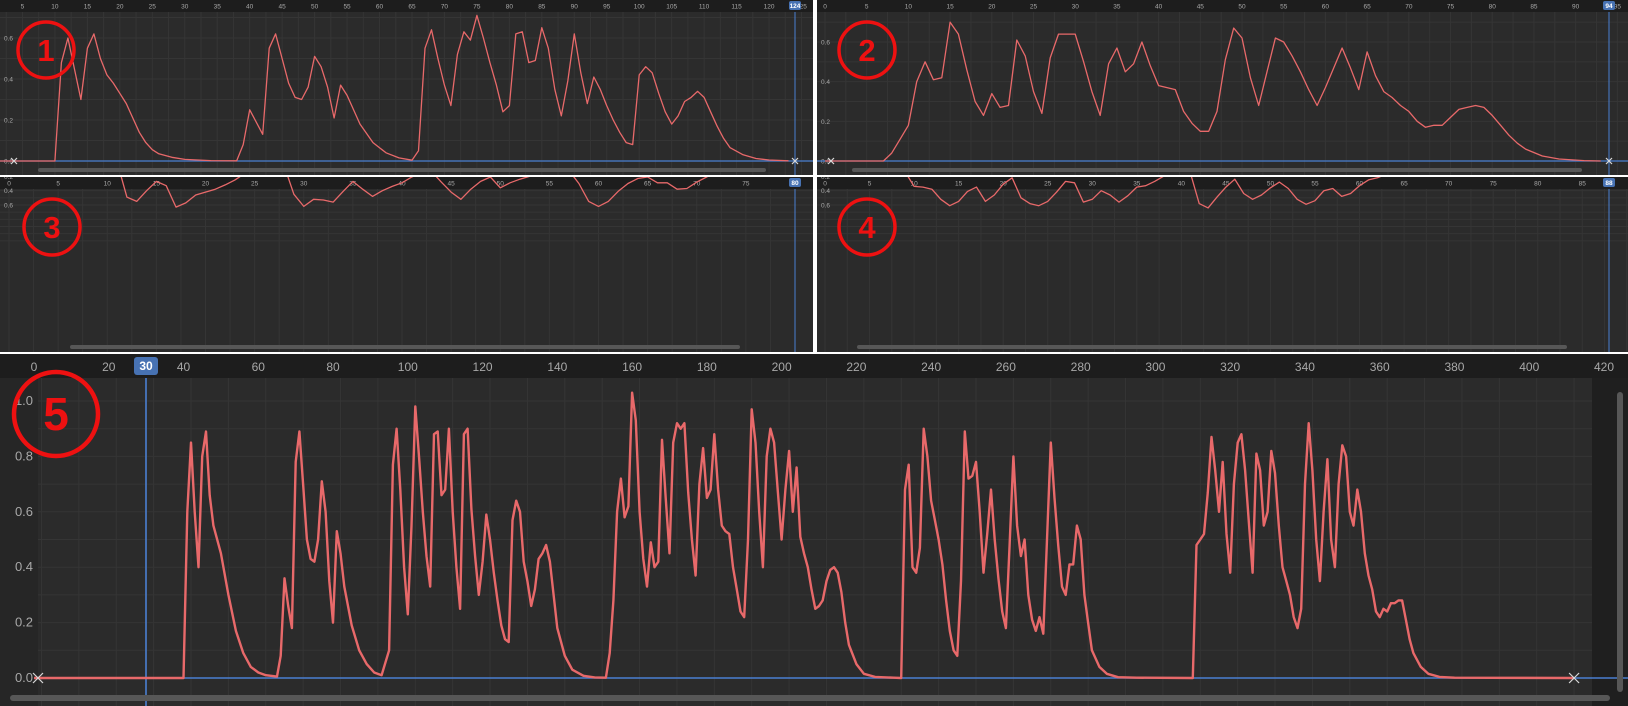 The width and height of the screenshot is (1628, 706). I want to click on badge-number: 2, so click(866, 50).